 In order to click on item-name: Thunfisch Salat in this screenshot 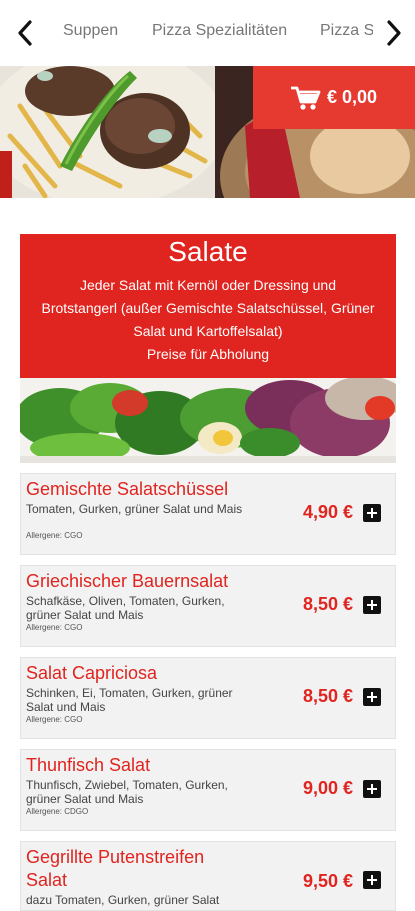, I will do `click(88, 765)`.